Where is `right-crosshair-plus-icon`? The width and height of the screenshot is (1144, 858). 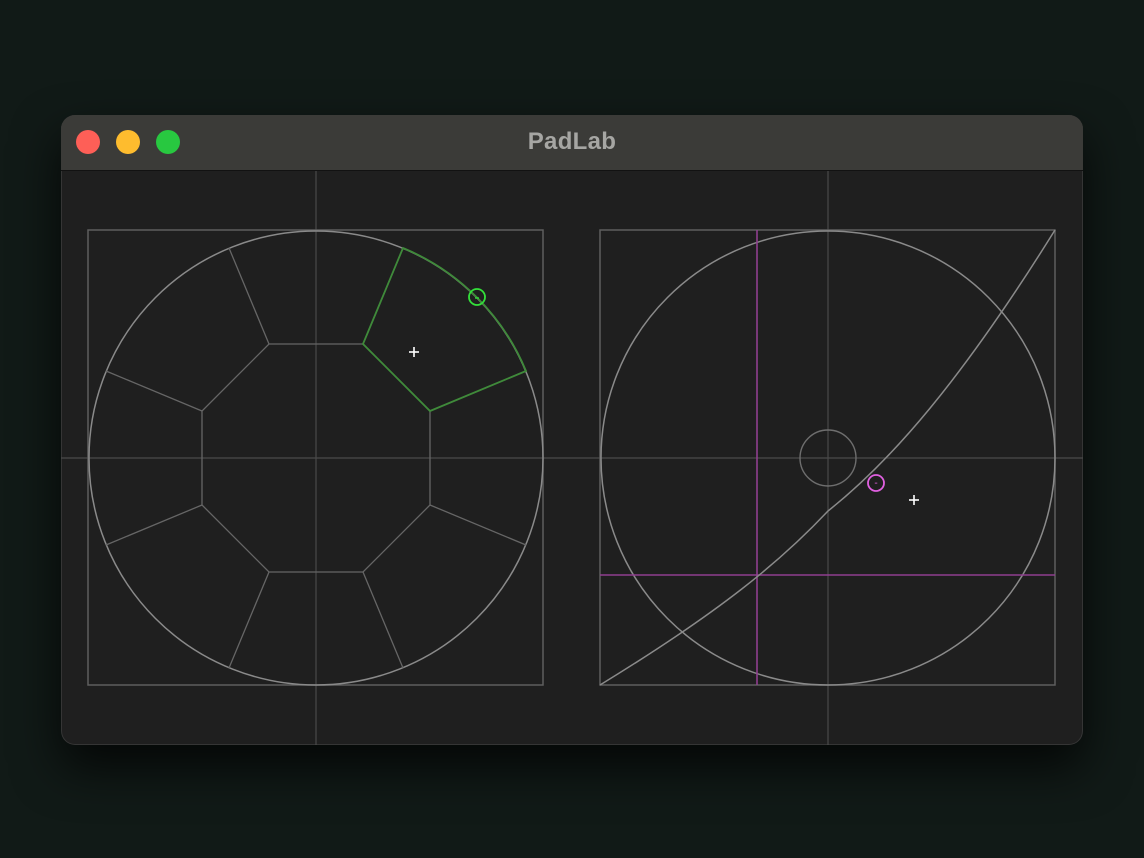 right-crosshair-plus-icon is located at coordinates (914, 500).